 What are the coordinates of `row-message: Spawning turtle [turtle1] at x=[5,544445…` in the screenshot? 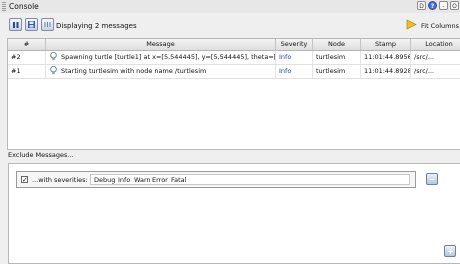 It's located at (168, 57).